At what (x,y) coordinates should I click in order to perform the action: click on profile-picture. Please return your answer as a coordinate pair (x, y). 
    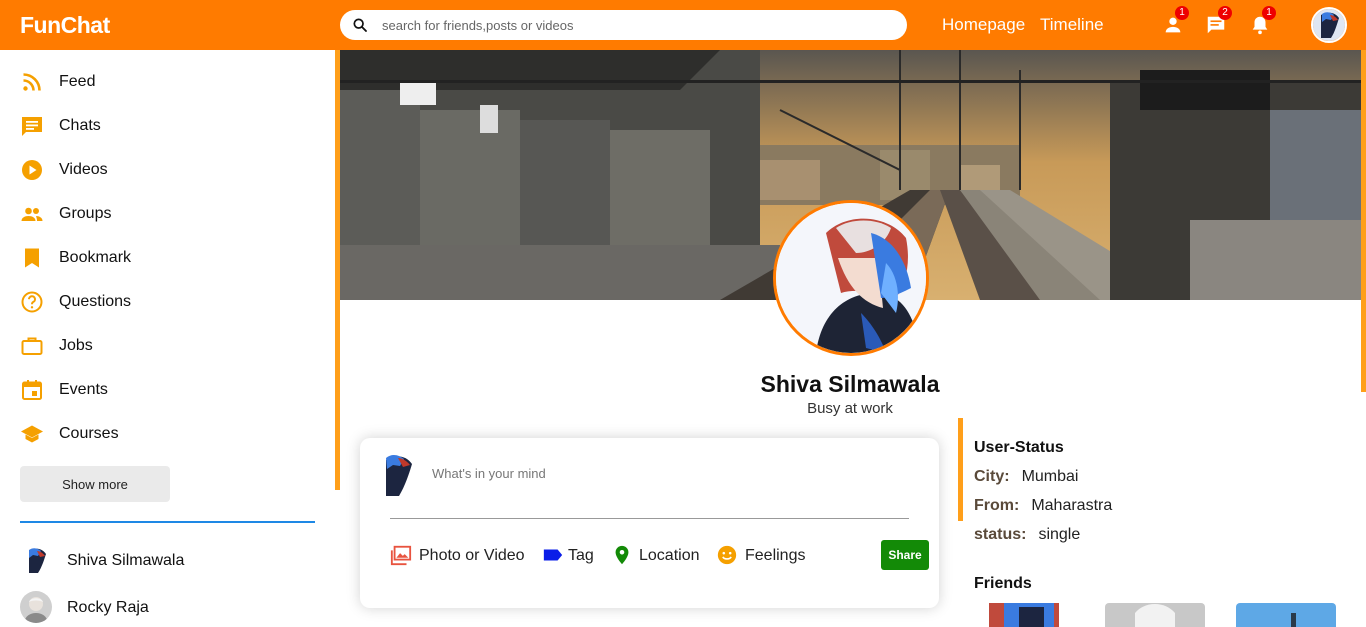
    Looking at the image, I should click on (851, 278).